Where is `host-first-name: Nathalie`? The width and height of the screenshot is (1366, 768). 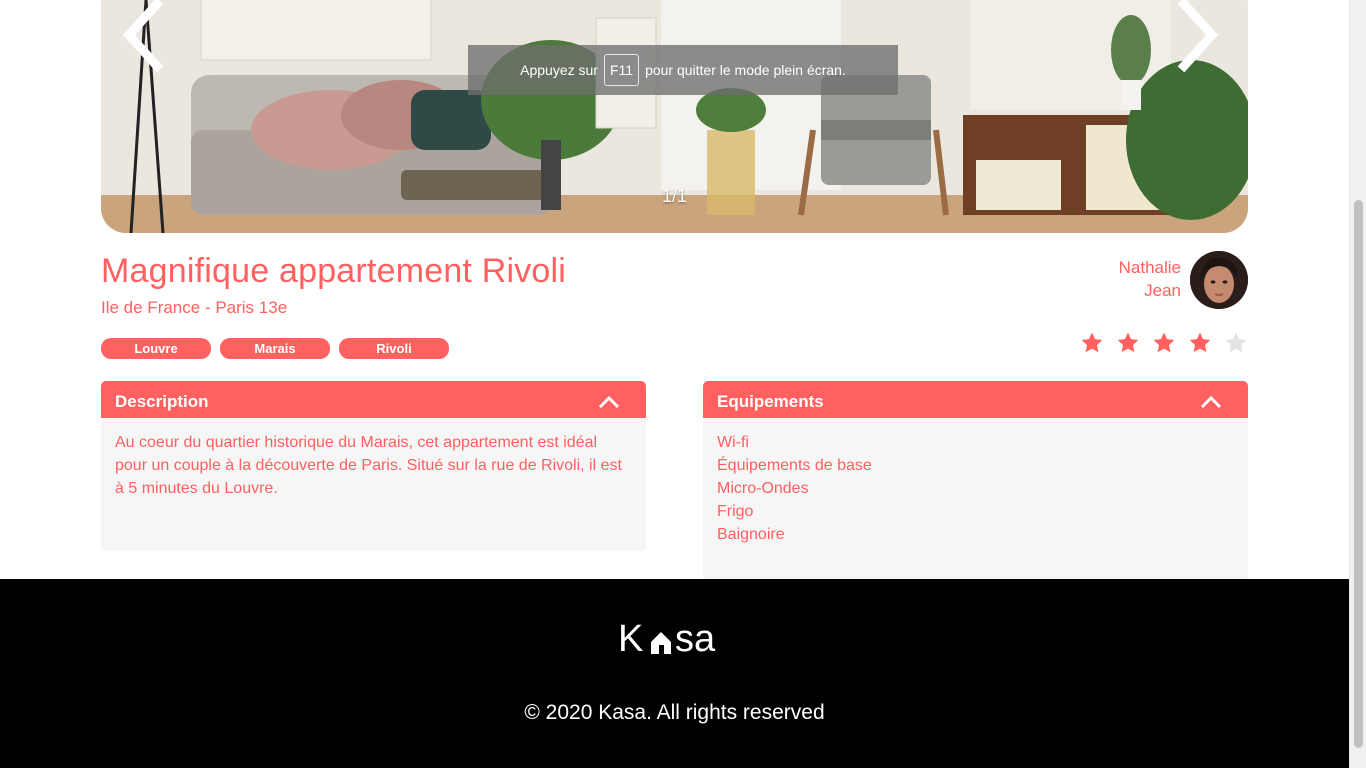
host-first-name: Nathalie is located at coordinates (1149, 267).